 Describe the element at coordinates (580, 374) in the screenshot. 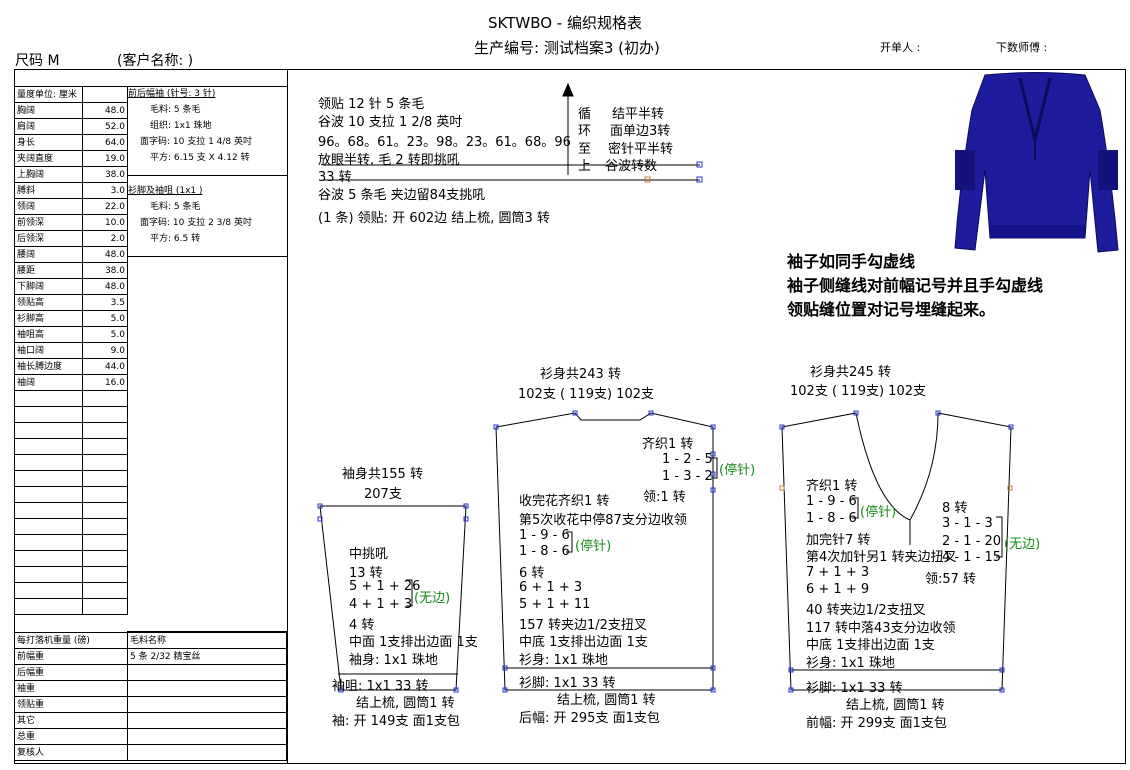

I see `back-title: 衫身共243 转` at that location.